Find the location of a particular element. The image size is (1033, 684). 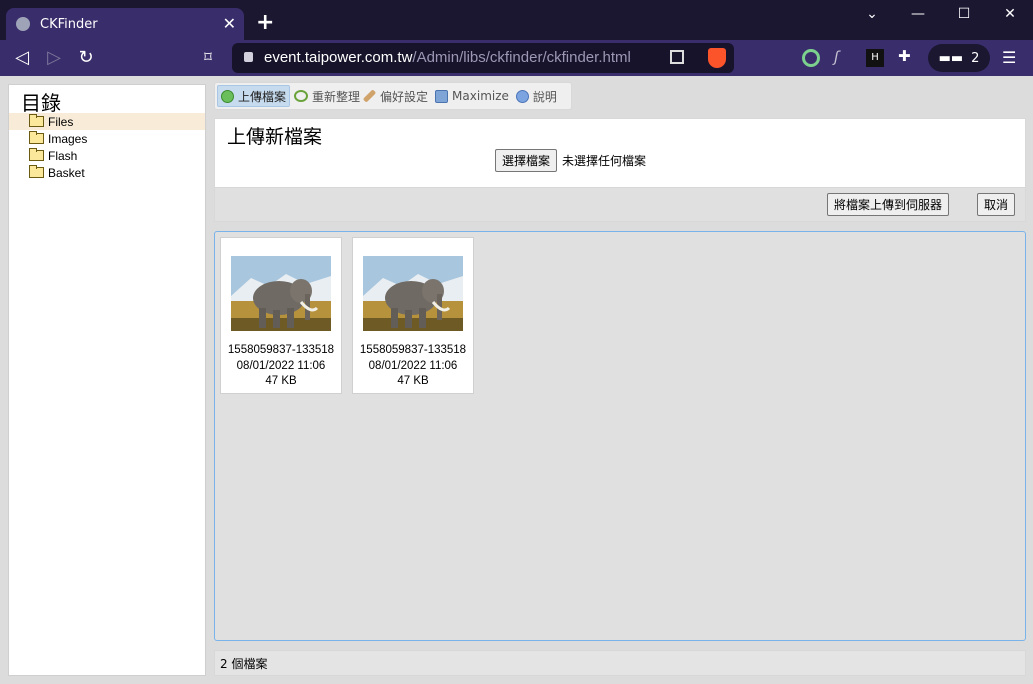

extension-ring-icon is located at coordinates (811, 58).